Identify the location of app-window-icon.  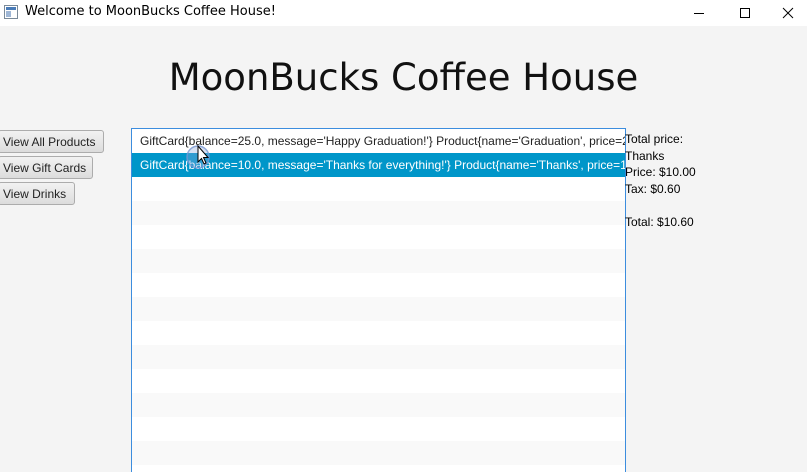
(11, 12).